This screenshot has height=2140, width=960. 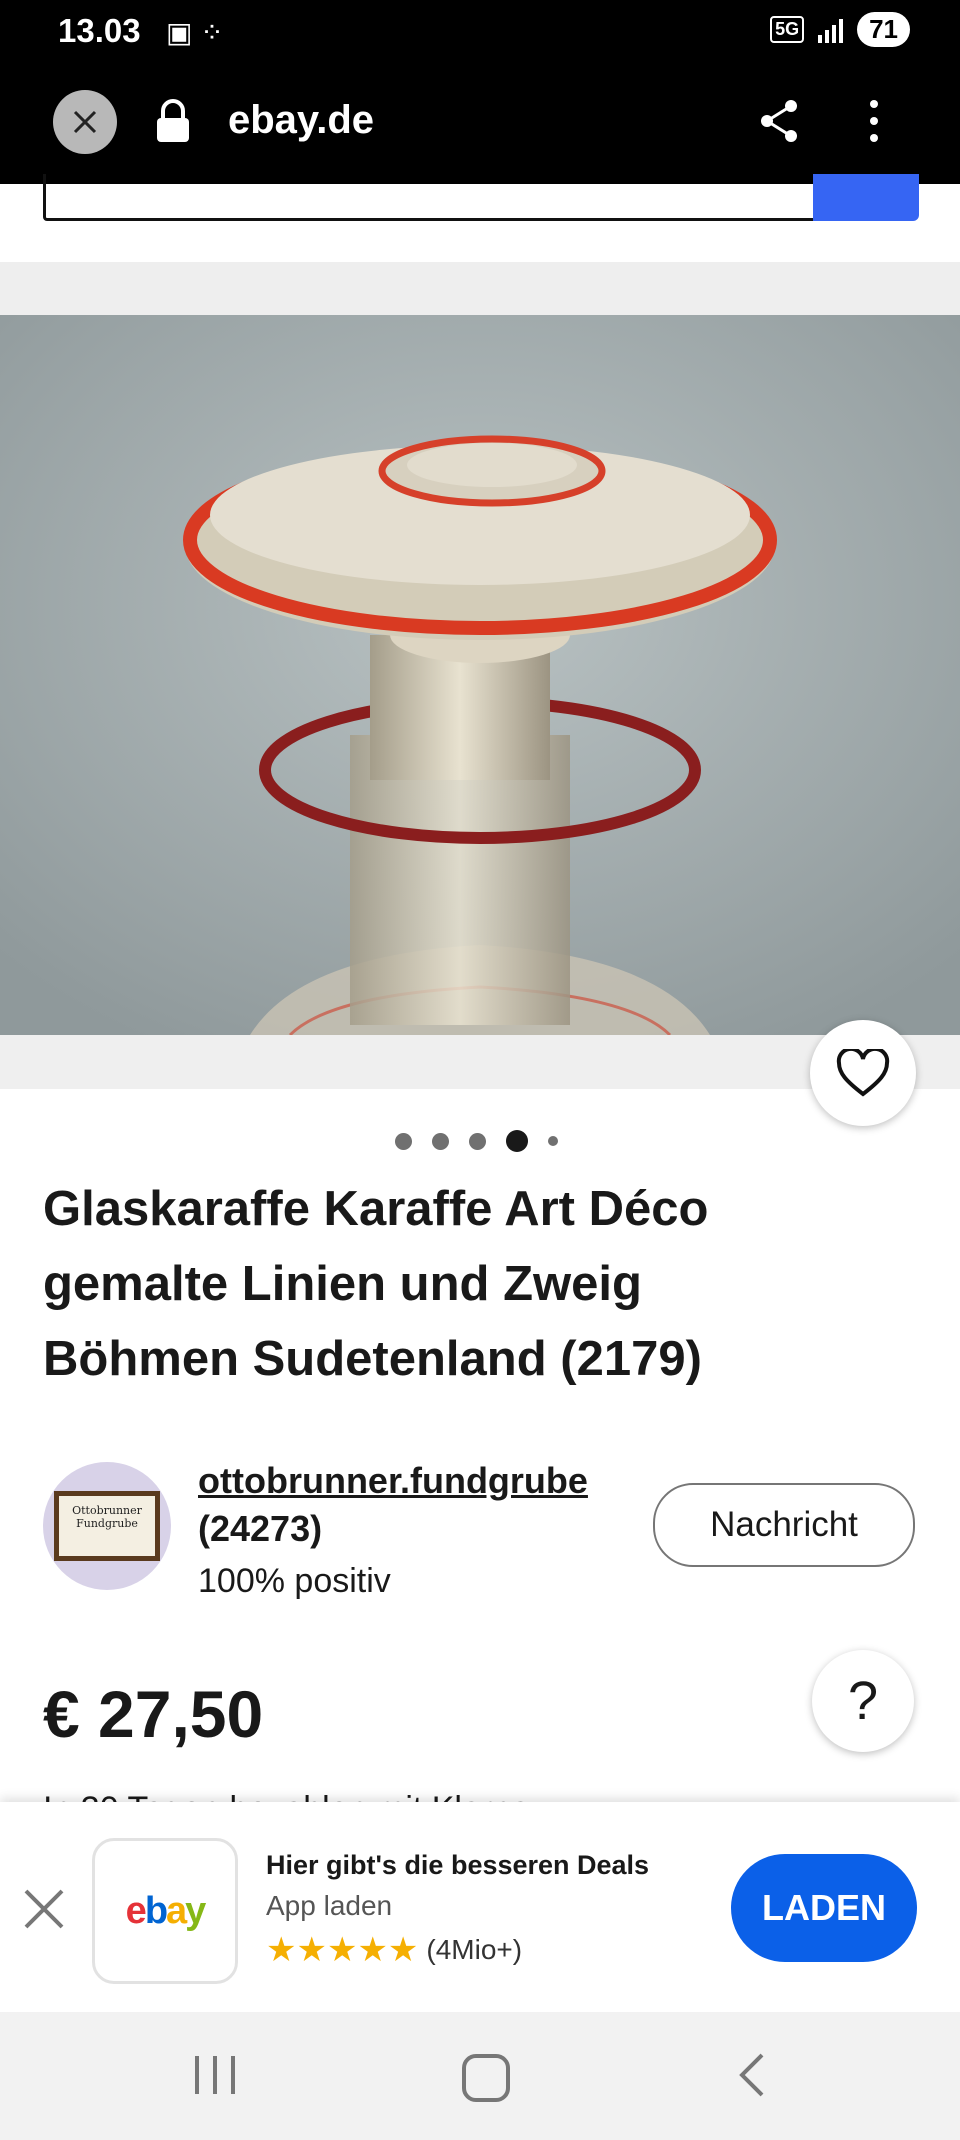 What do you see at coordinates (260, 1528) in the screenshot?
I see `seller-feedback-count: (24273)` at bounding box center [260, 1528].